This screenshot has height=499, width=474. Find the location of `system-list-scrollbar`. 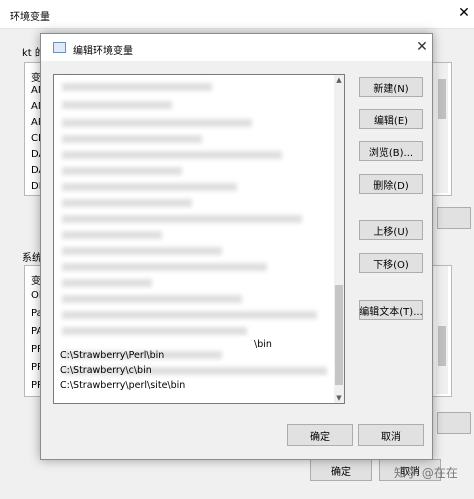

system-list-scrollbar is located at coordinates (442, 330).